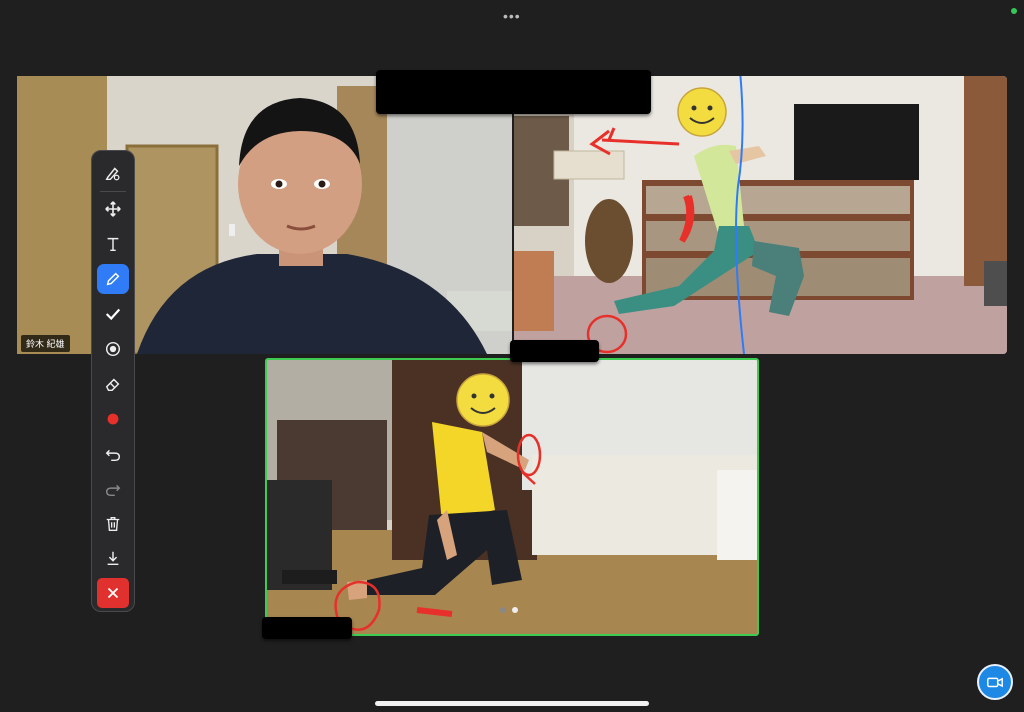  Describe the element at coordinates (113, 419) in the screenshot. I see `color-icon` at that location.